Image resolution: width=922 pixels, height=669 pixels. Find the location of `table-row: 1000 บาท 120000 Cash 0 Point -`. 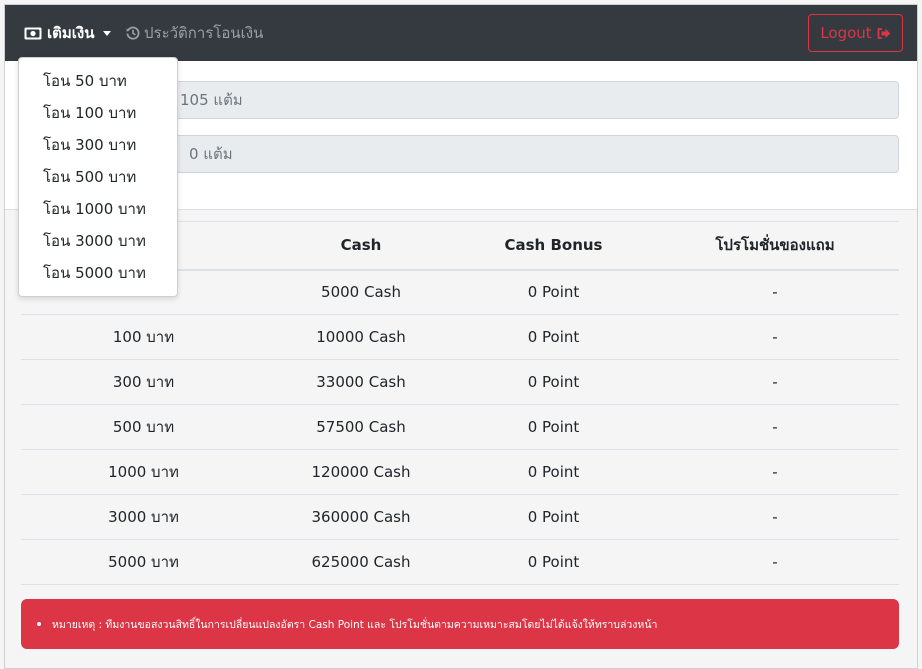

table-row: 1000 บาท 120000 Cash 0 Point - is located at coordinates (460, 472).